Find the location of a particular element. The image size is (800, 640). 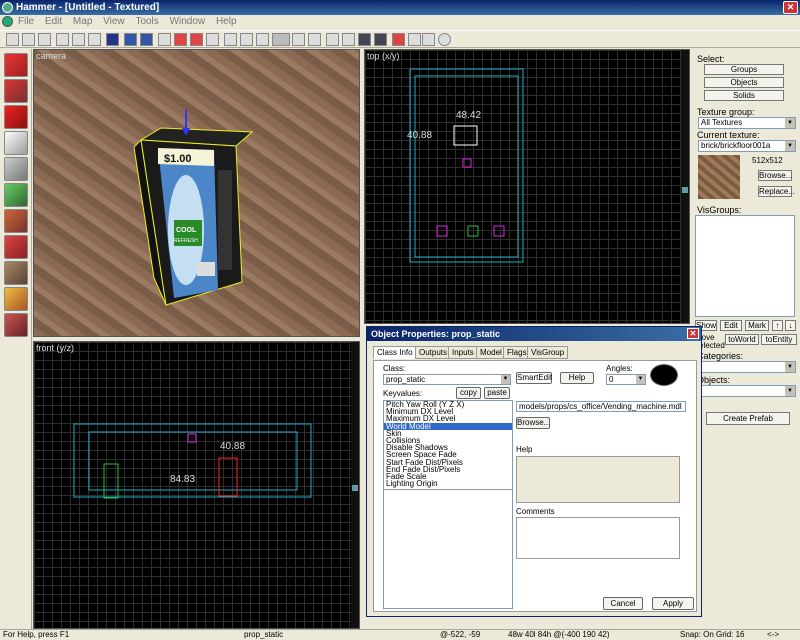

center-views-icon is located at coordinates (348, 39).